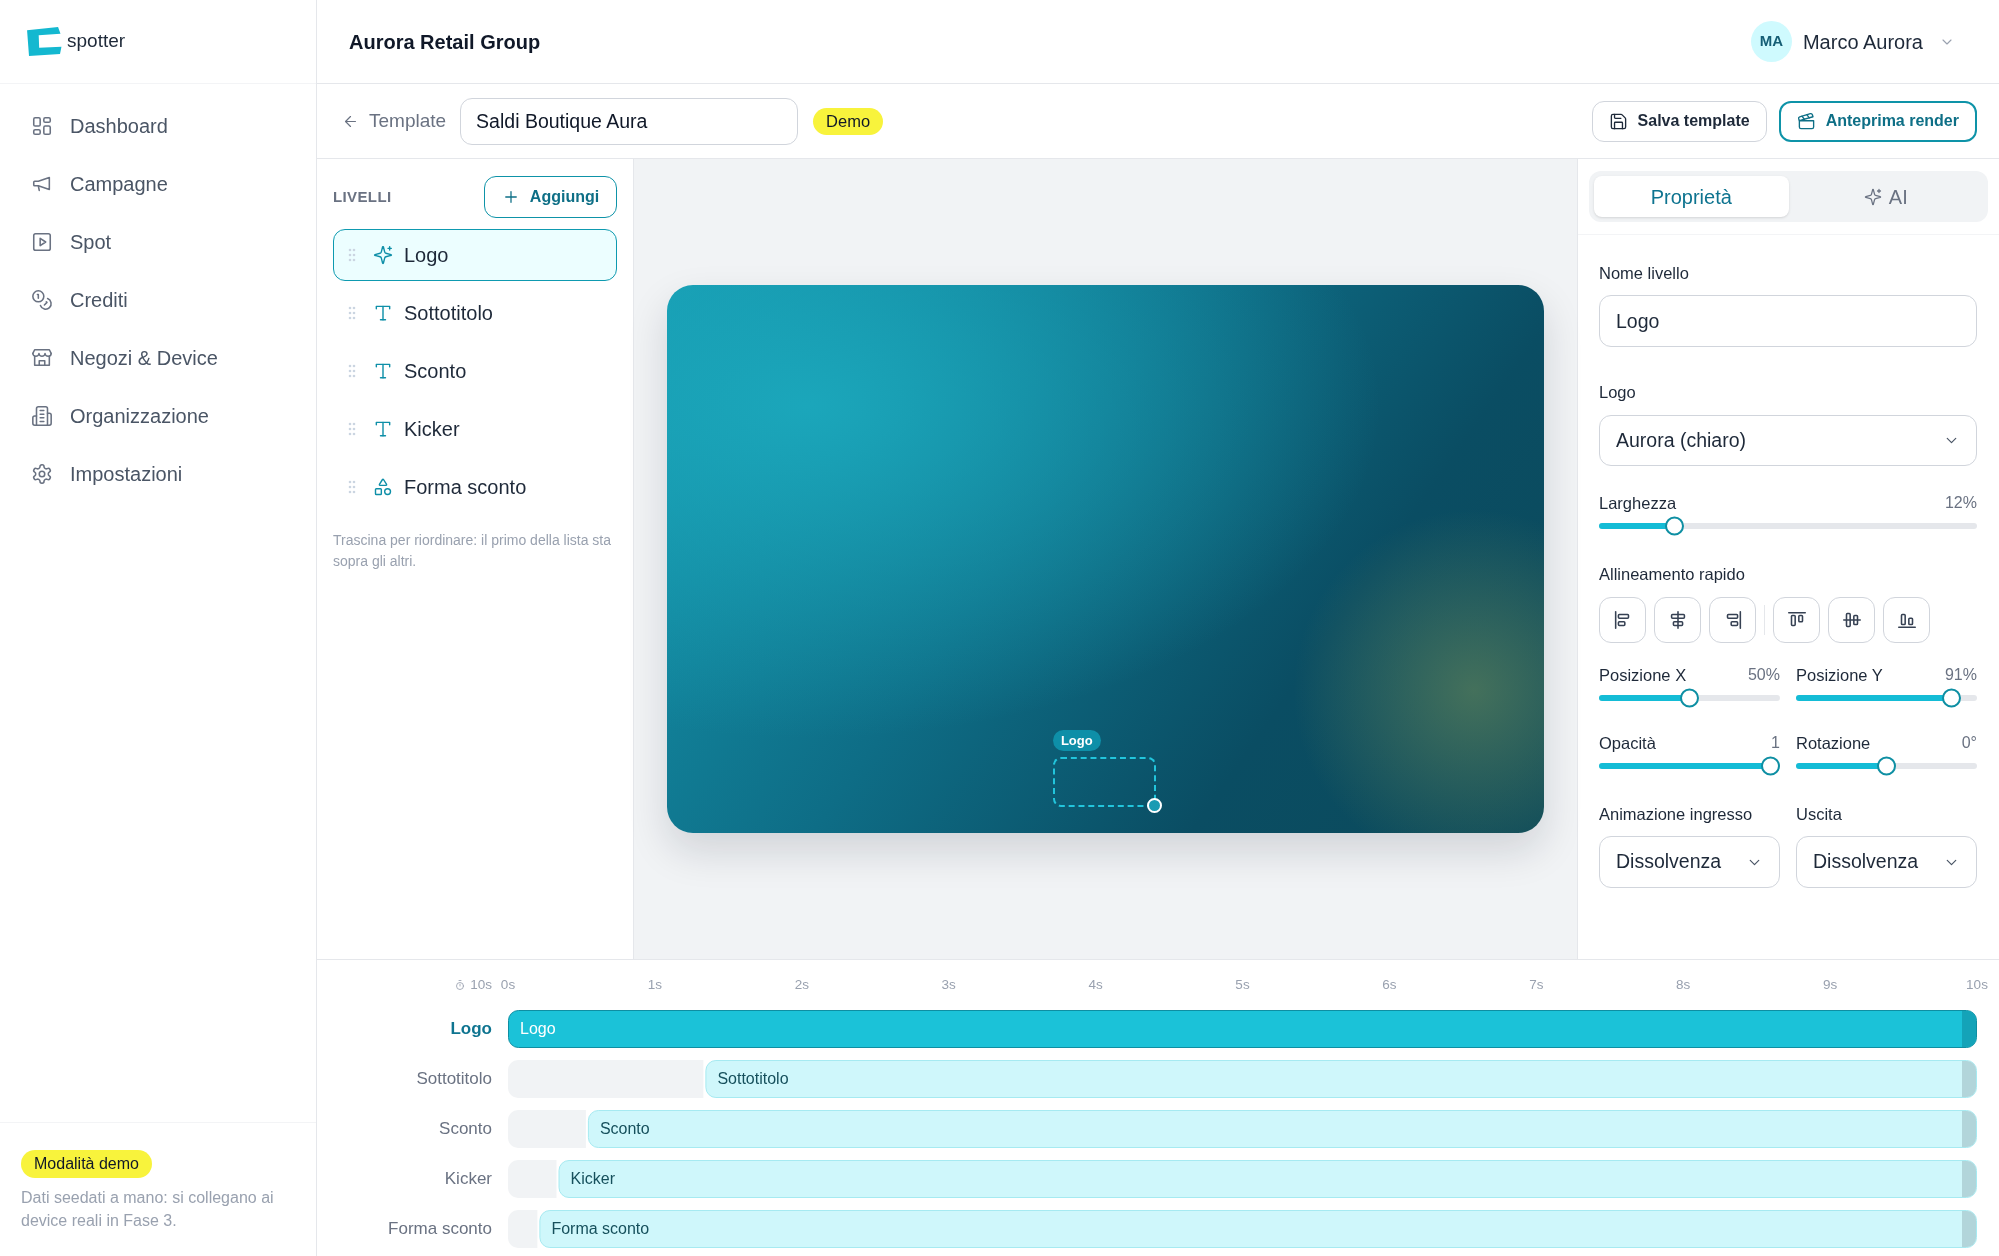 The width and height of the screenshot is (1999, 1256). What do you see at coordinates (158, 358) in the screenshot?
I see `nav-item: Negozi & Device` at bounding box center [158, 358].